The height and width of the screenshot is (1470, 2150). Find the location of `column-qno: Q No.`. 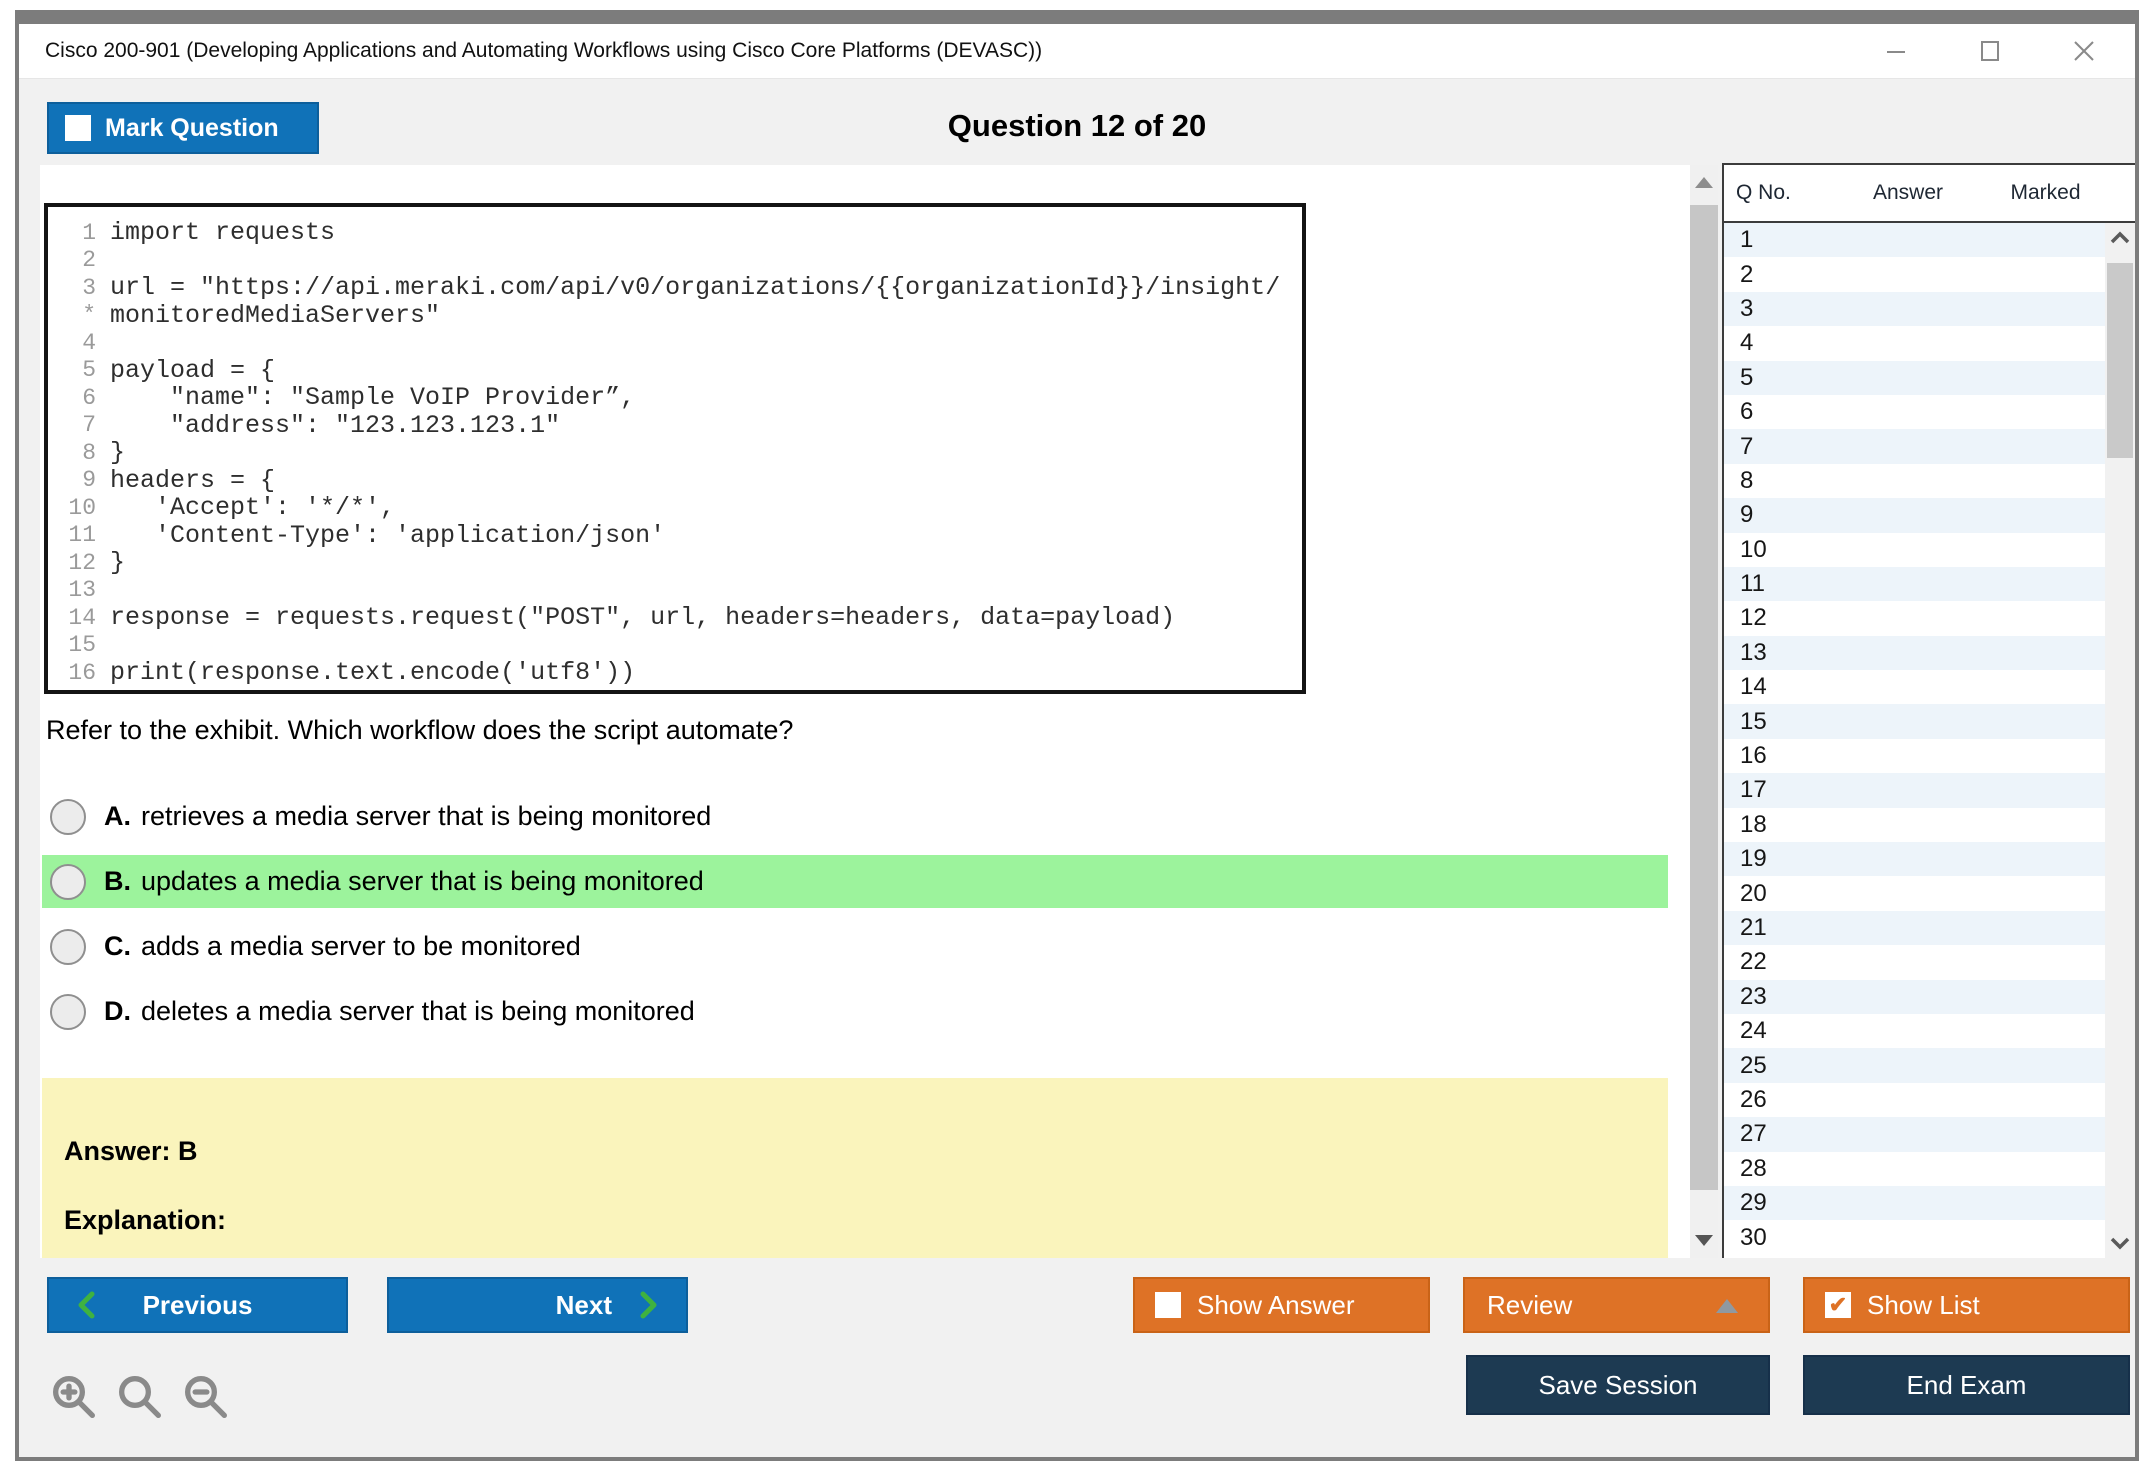

column-qno: Q No. is located at coordinates (1763, 192).